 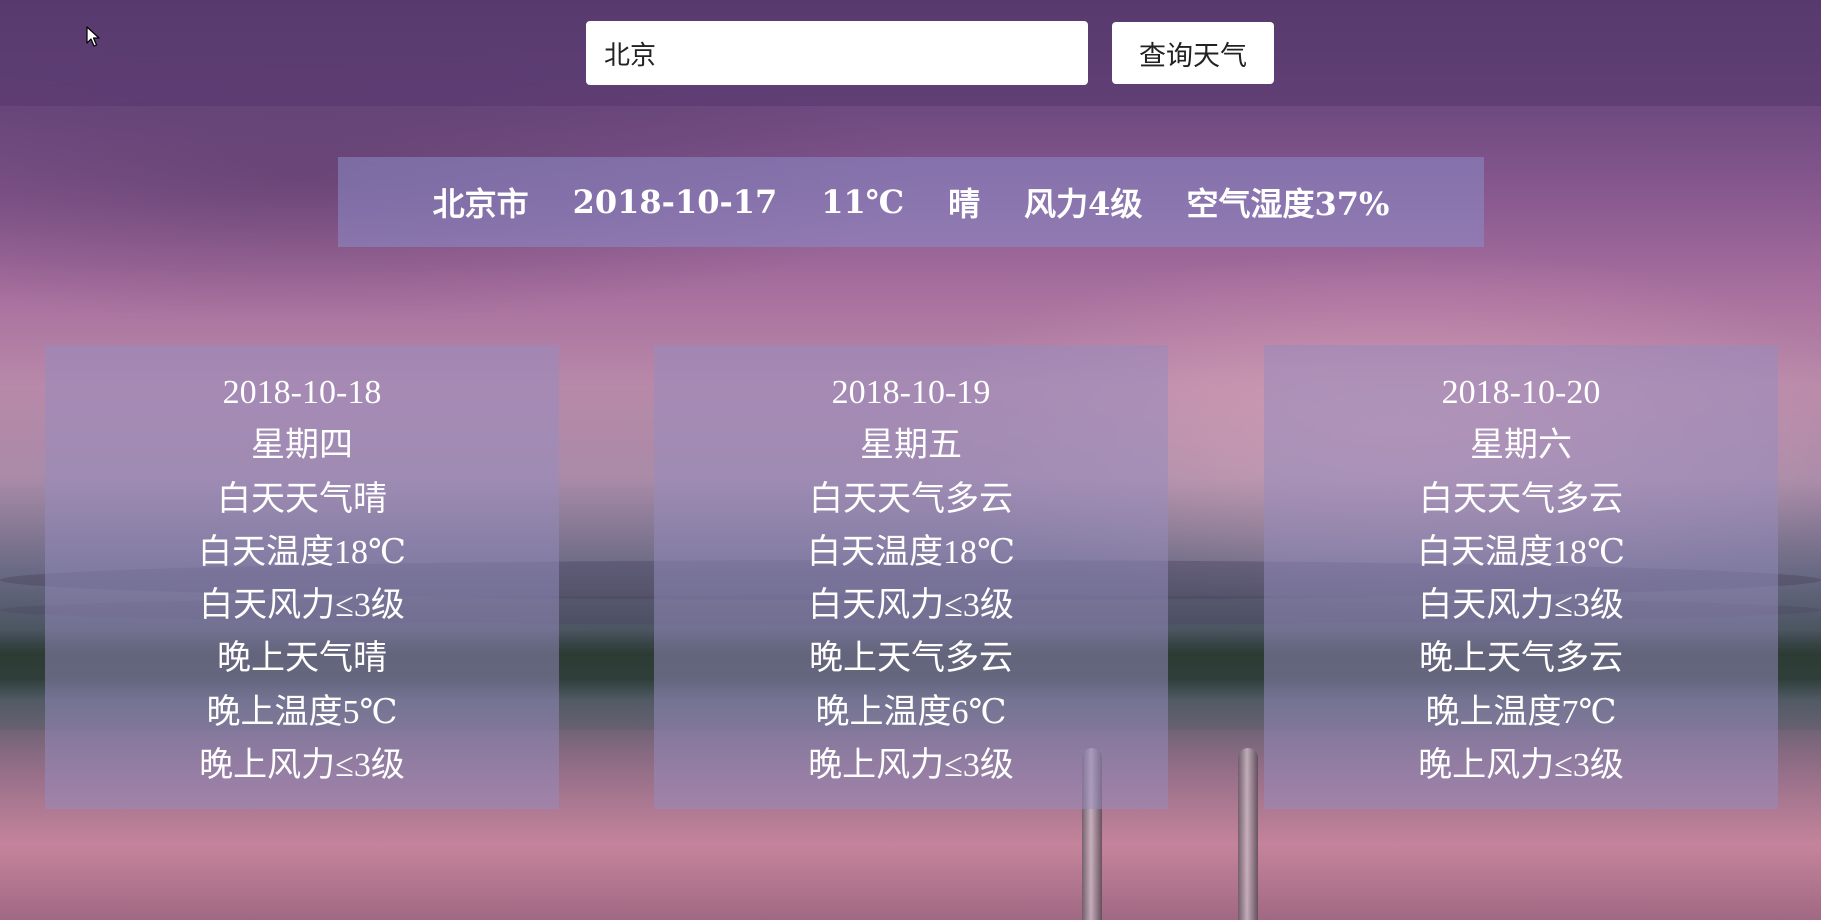 I want to click on forecast-night-temperature: 晚上温度5℃, so click(x=302, y=712).